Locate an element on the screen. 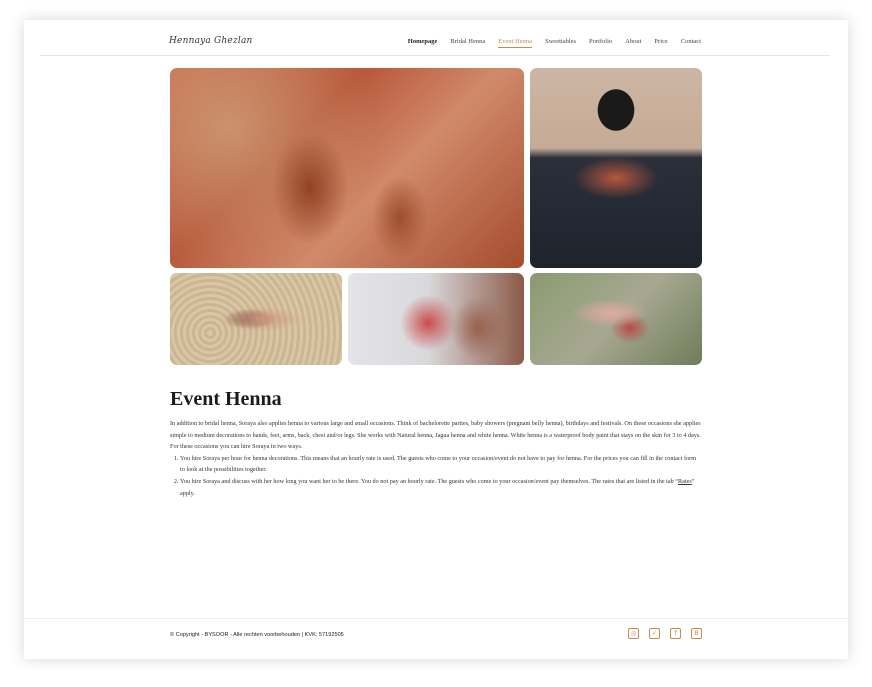 The image size is (872, 687). nav-price: Price is located at coordinates (660, 41).